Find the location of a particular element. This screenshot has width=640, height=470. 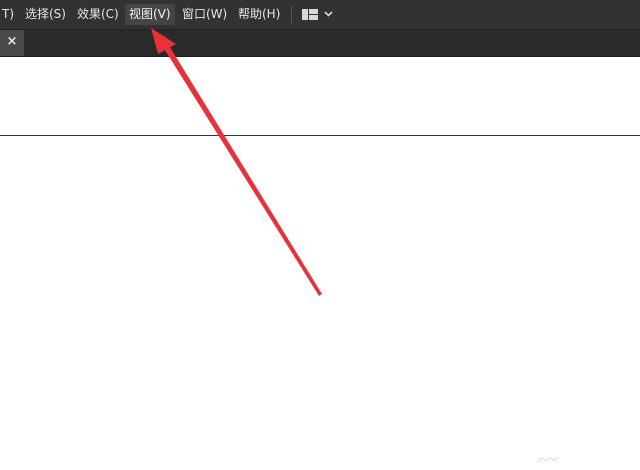

workspace-switcher is located at coordinates (320, 14).